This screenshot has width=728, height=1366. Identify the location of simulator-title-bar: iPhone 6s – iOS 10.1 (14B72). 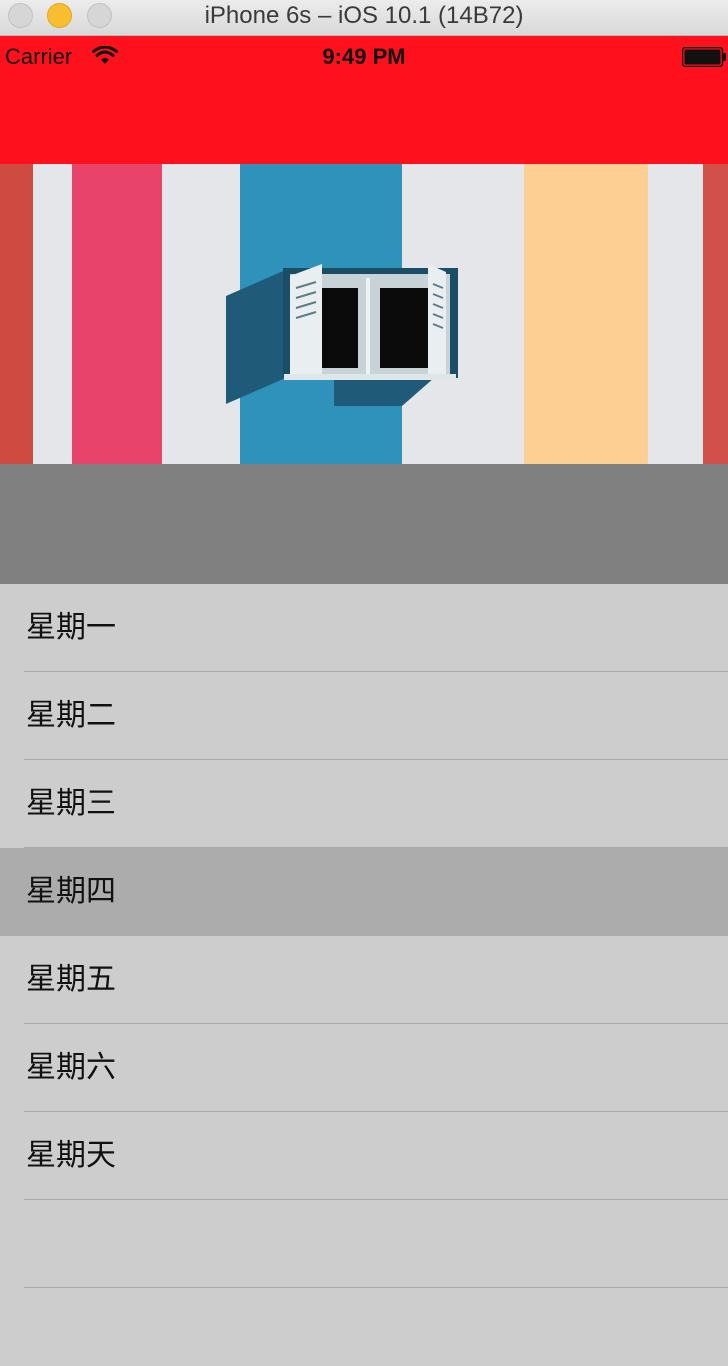
(364, 18).